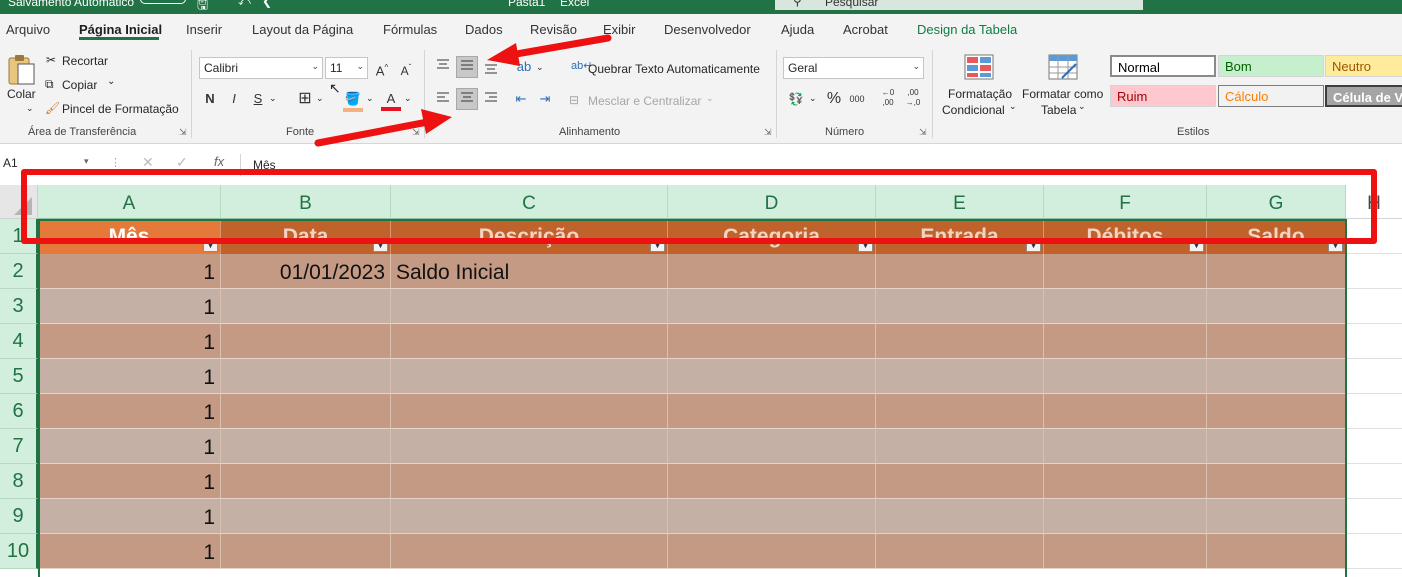  I want to click on arrow-top, so click(549, 50).